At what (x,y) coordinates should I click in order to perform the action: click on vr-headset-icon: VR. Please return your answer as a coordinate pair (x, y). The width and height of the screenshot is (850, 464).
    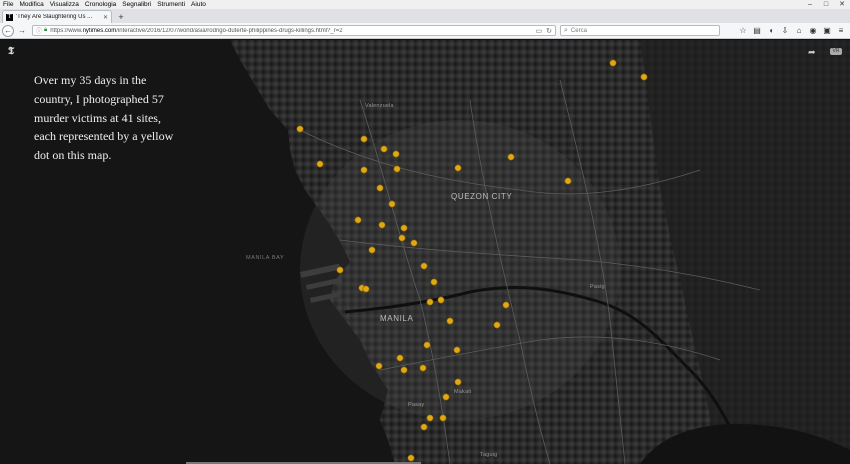
    Looking at the image, I should click on (836, 51).